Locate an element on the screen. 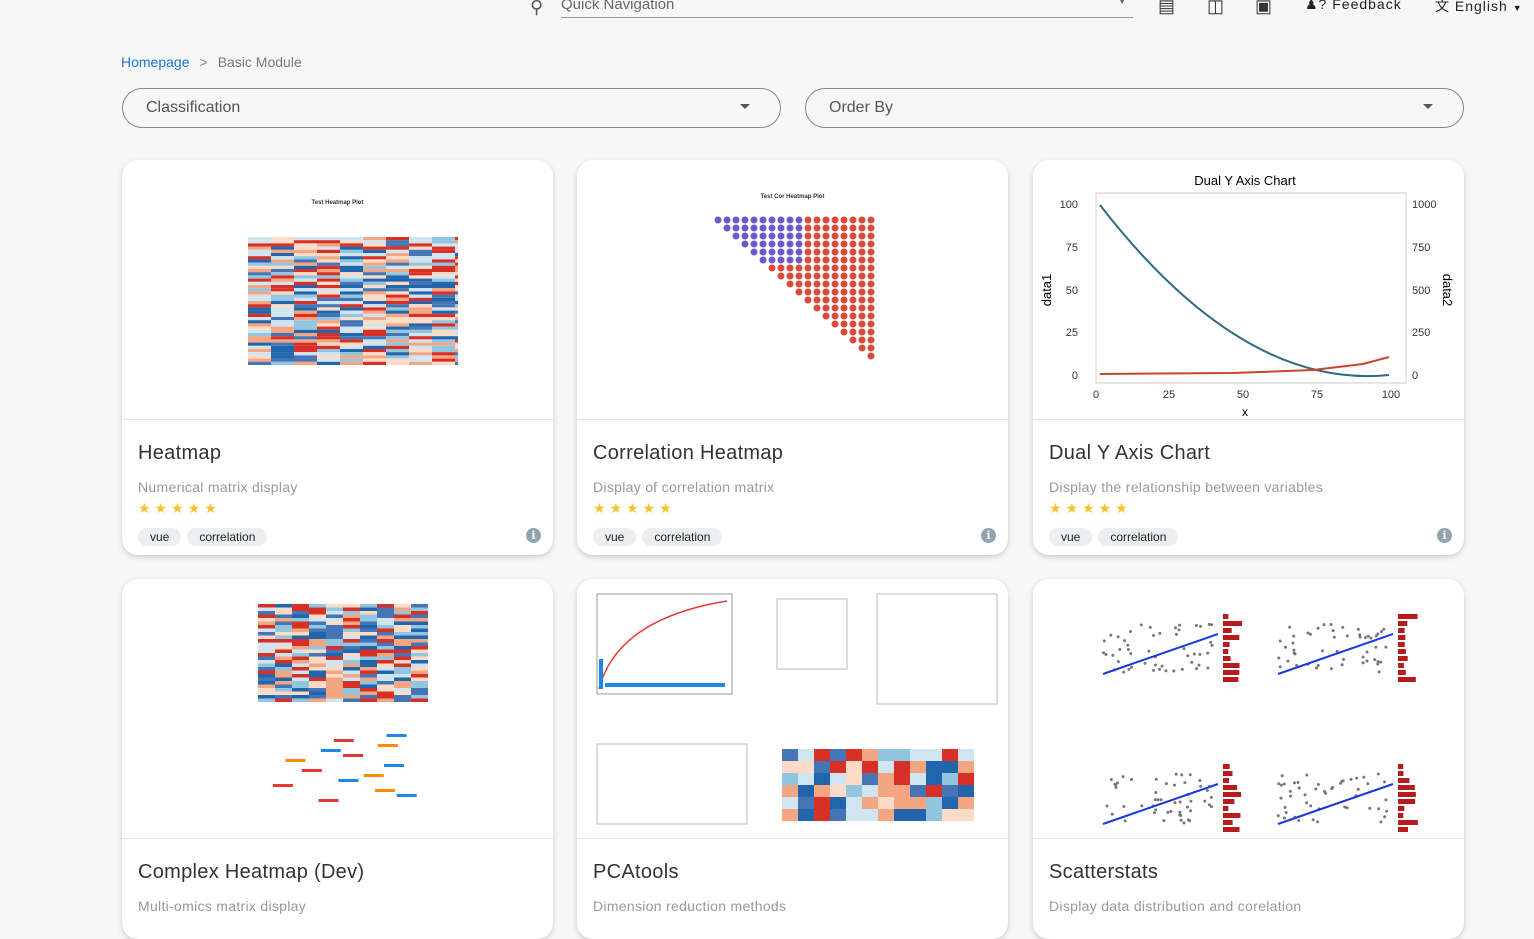  scatterstats-thumbnail is located at coordinates (1248, 709).